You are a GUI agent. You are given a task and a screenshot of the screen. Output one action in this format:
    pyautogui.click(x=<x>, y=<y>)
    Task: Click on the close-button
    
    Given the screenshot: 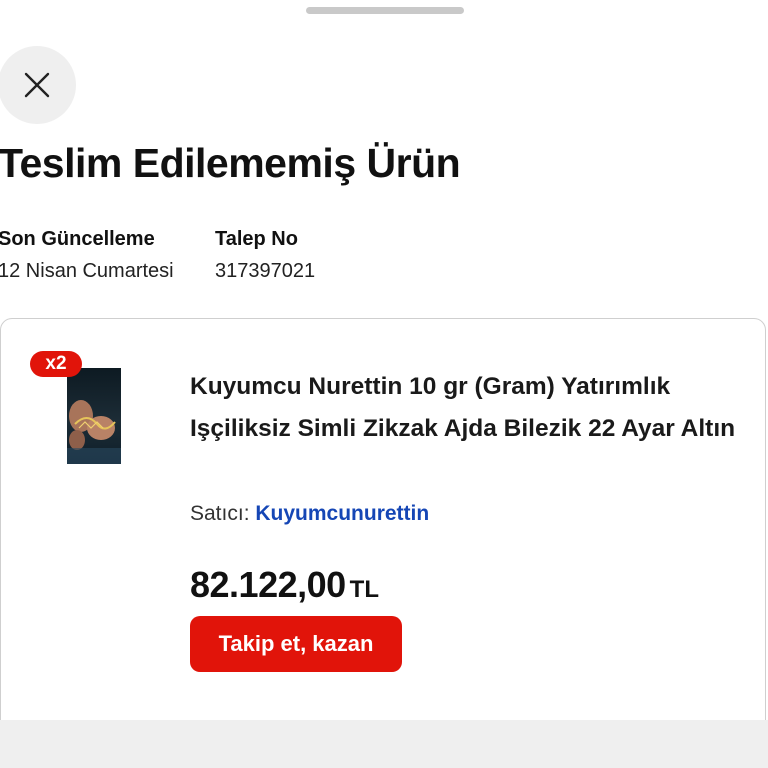 What is the action you would take?
    pyautogui.click(x=38, y=85)
    